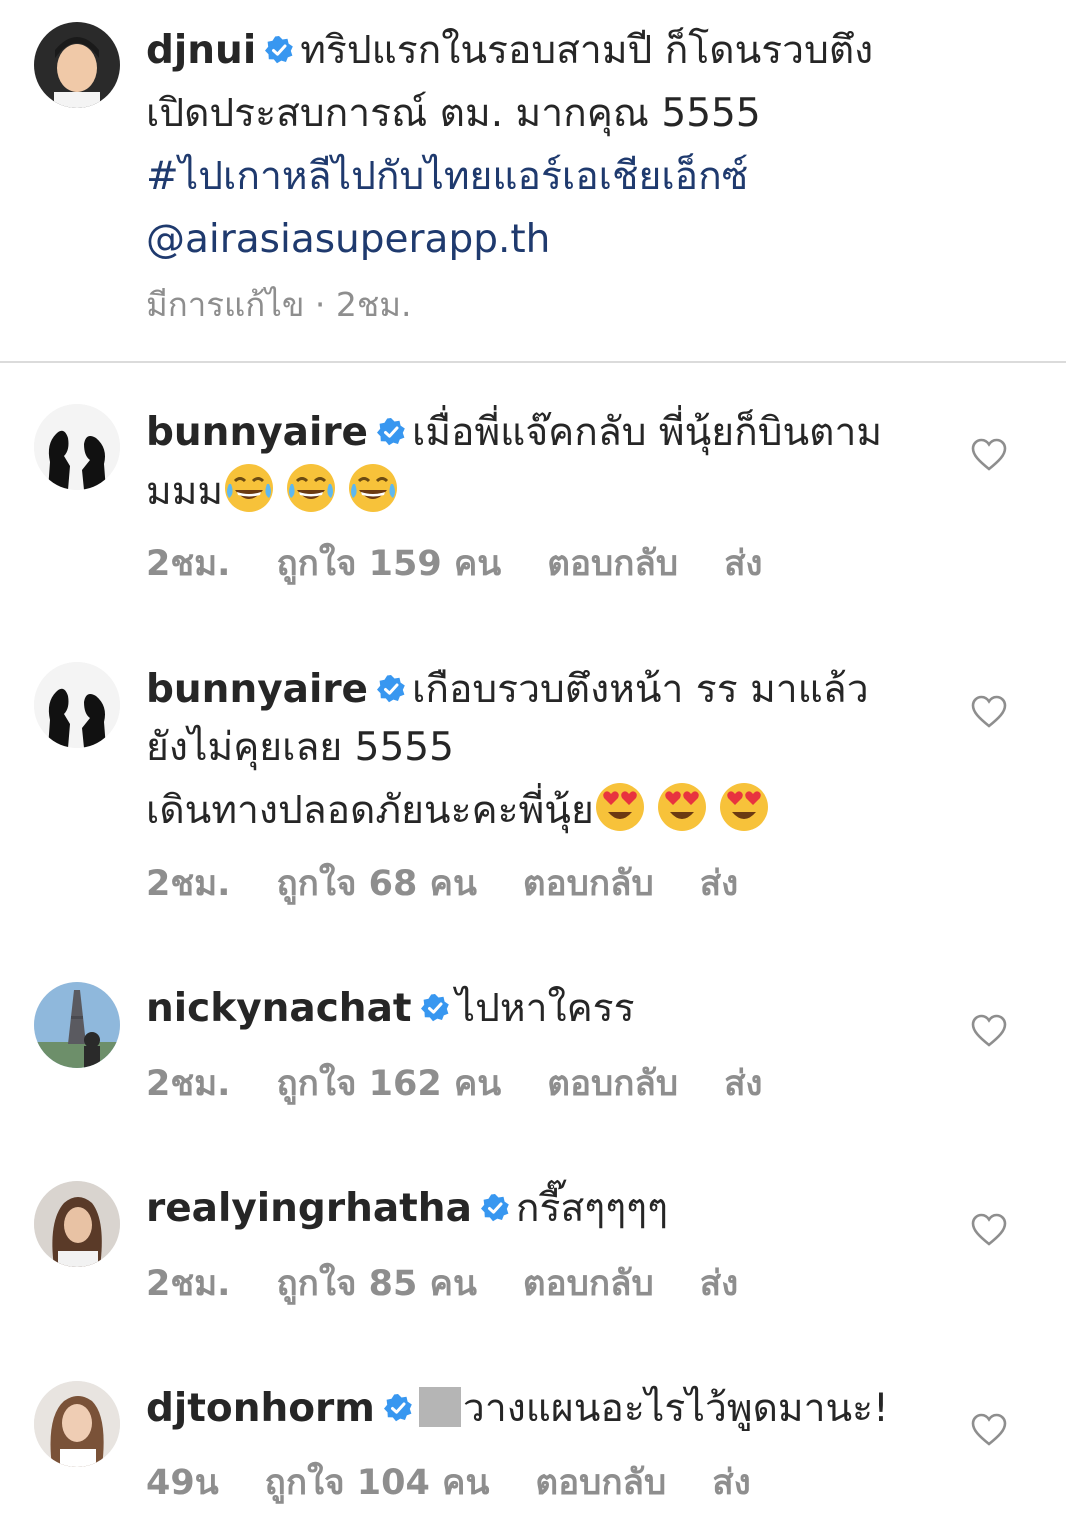 This screenshot has height=1536, width=1066. Describe the element at coordinates (545, 1008) in the screenshot. I see `comment-text-line: ไปหาใครร` at that location.